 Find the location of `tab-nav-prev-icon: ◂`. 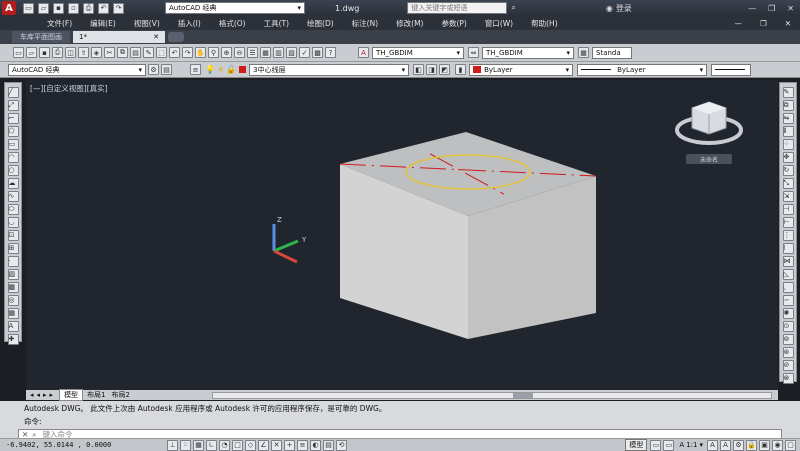

tab-nav-prev-icon: ◂ is located at coordinates (39, 395).